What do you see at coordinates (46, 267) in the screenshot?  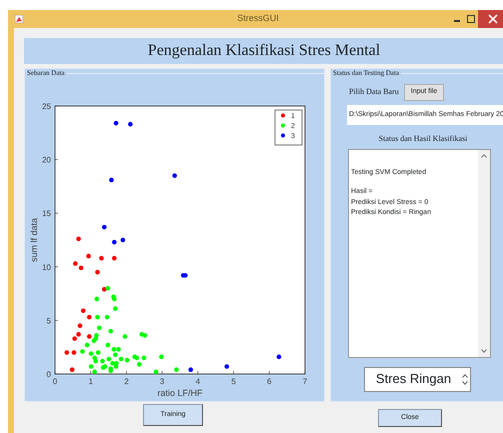 I see `y-tick-label: 10` at bounding box center [46, 267].